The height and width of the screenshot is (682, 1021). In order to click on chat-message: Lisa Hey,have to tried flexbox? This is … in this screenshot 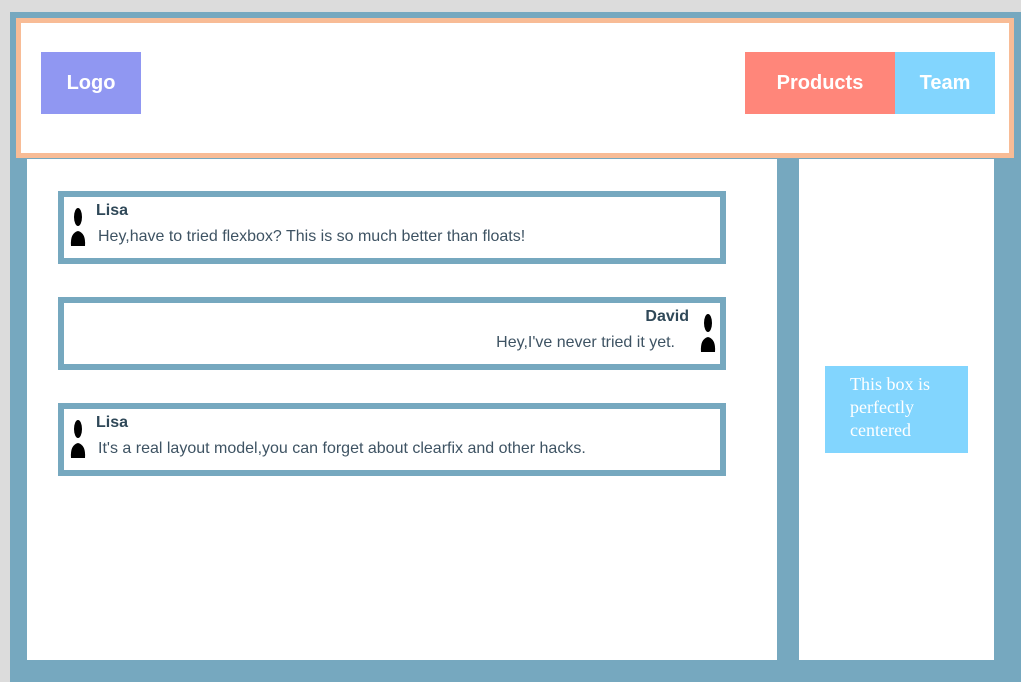, I will do `click(392, 227)`.